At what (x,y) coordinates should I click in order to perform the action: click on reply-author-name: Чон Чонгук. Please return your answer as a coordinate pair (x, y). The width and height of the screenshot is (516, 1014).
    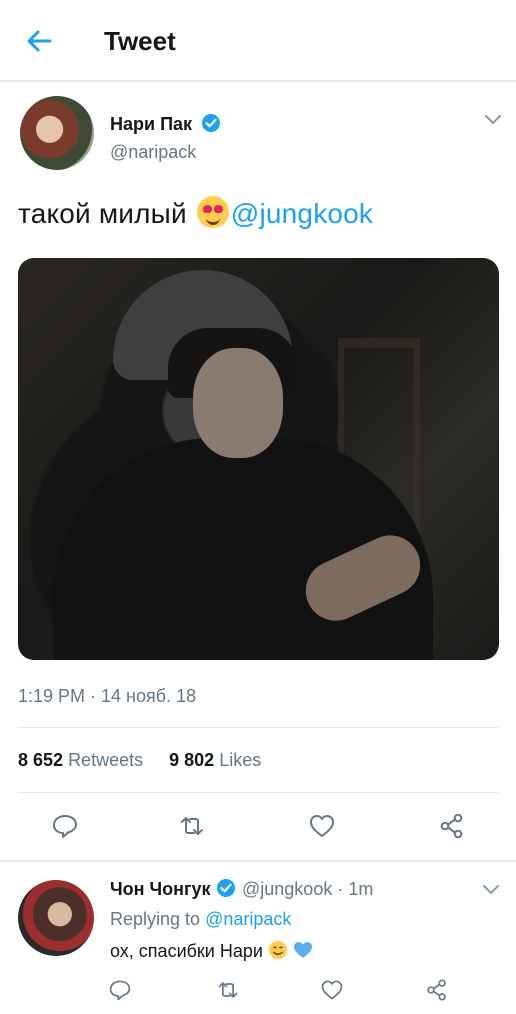
    Looking at the image, I should click on (160, 889).